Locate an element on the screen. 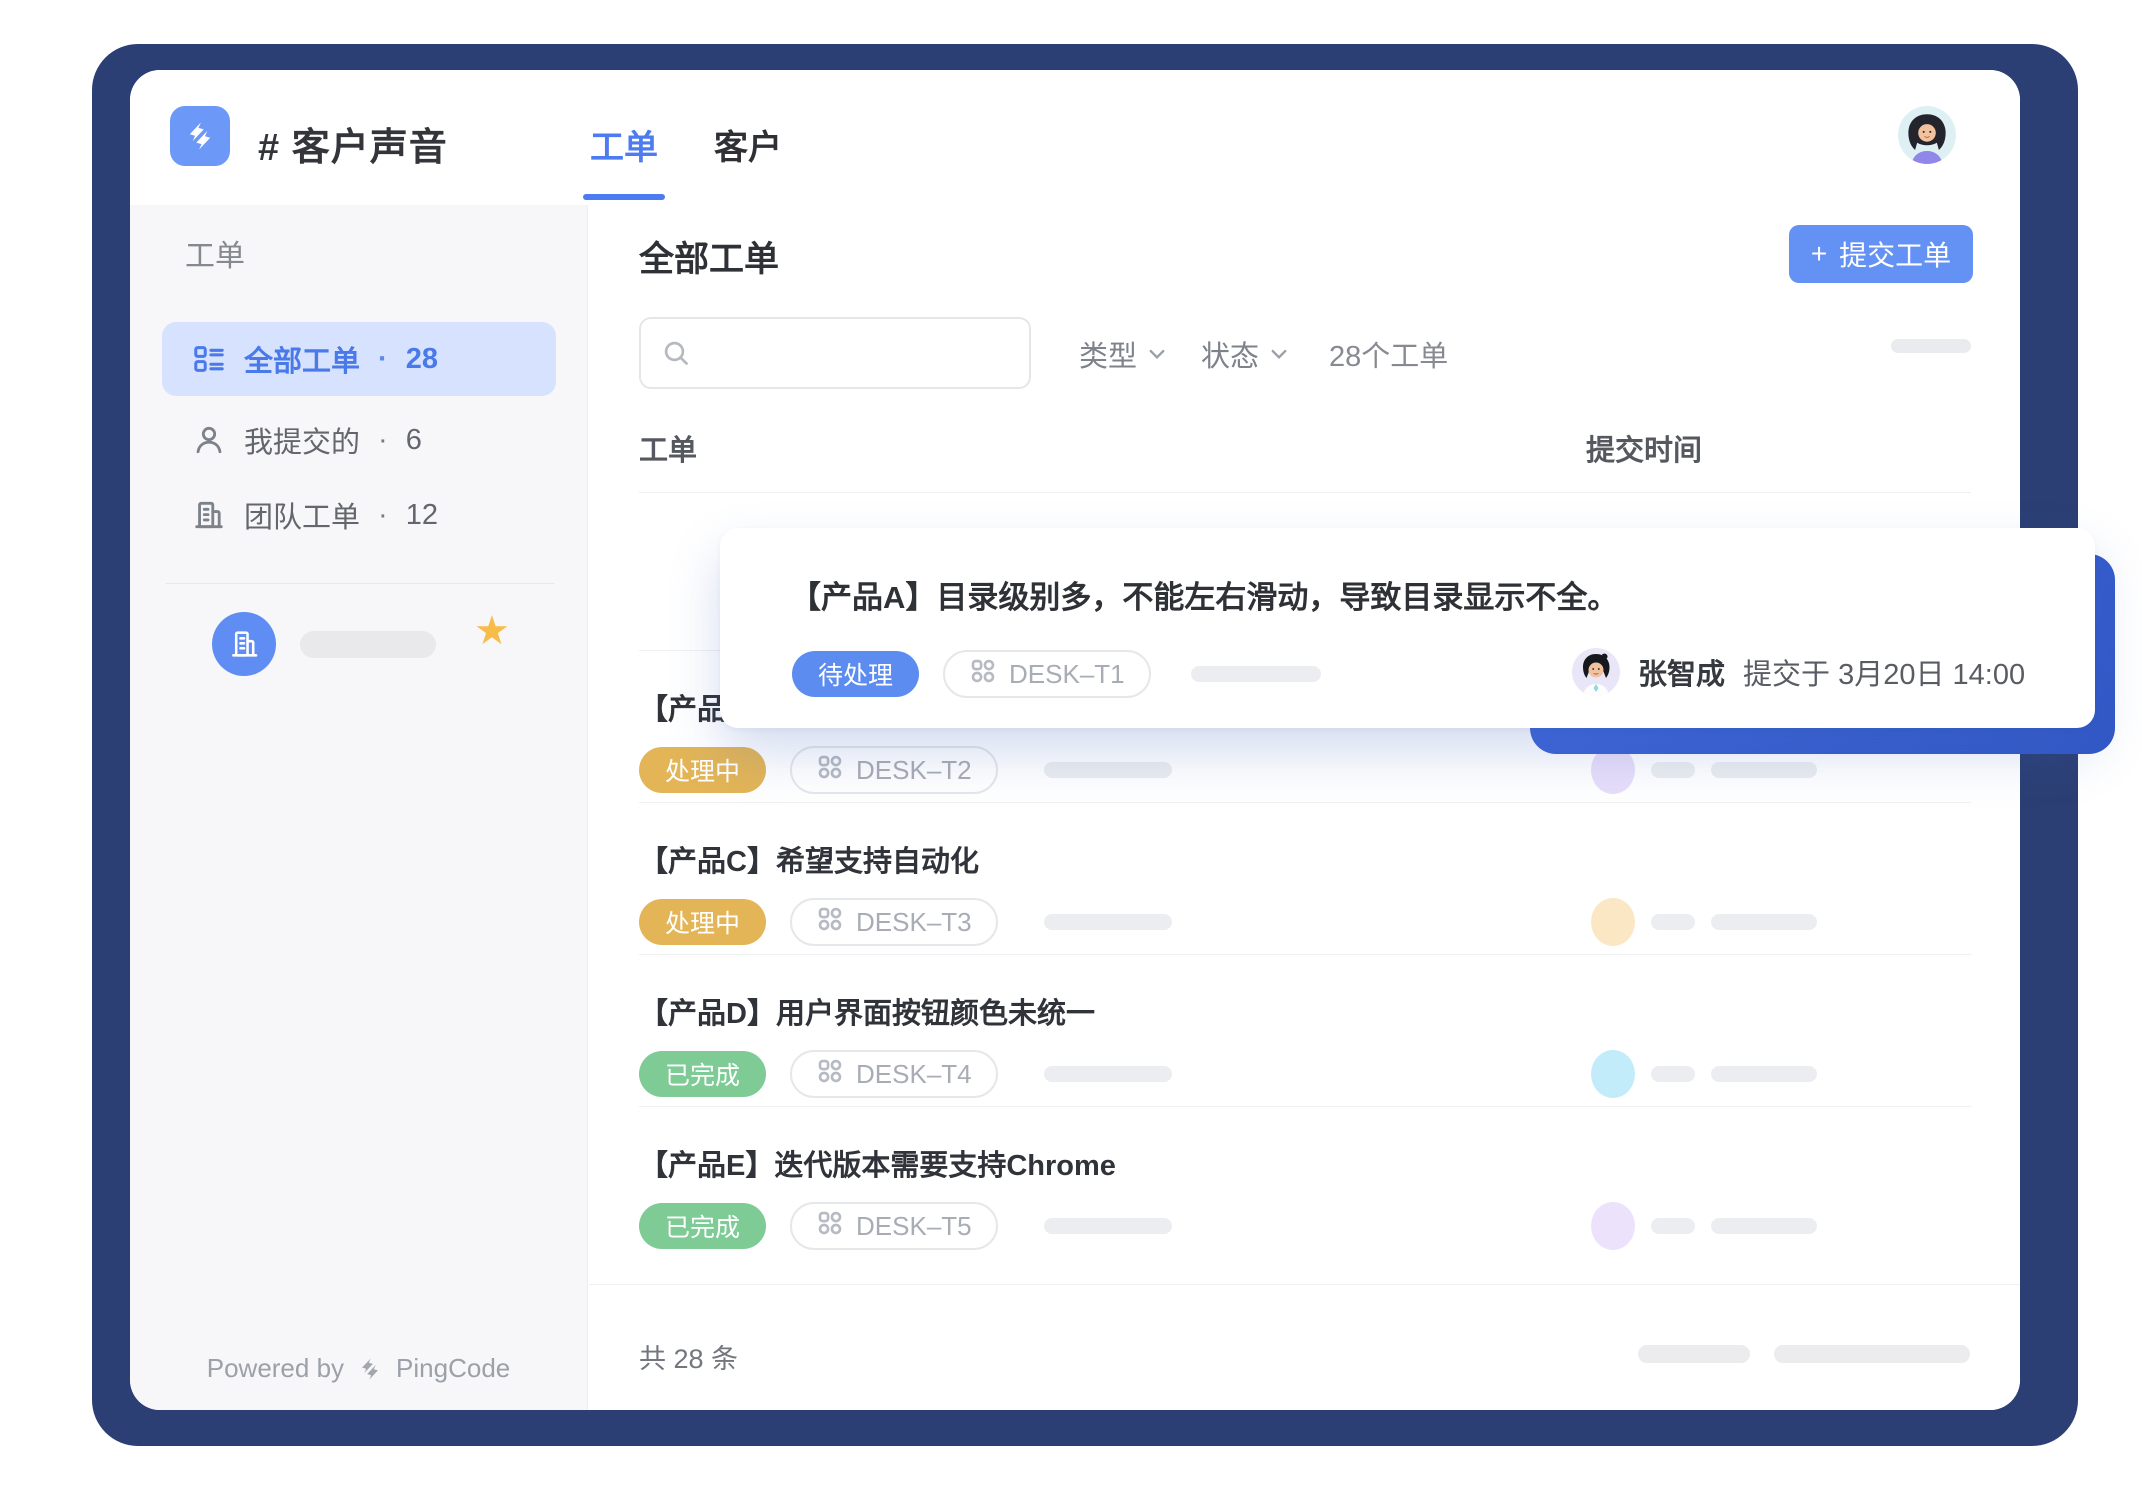  brand-label: PingCode is located at coordinates (453, 1368).